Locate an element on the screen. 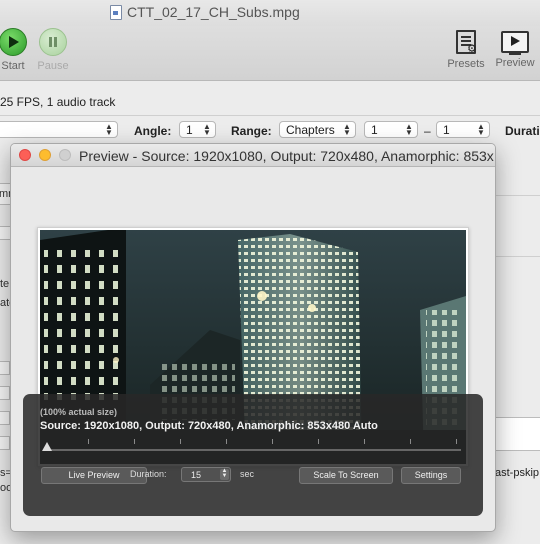 Image resolution: width=540 pixels, height=544 pixels. text-field-fragment is located at coordinates (517, 434).